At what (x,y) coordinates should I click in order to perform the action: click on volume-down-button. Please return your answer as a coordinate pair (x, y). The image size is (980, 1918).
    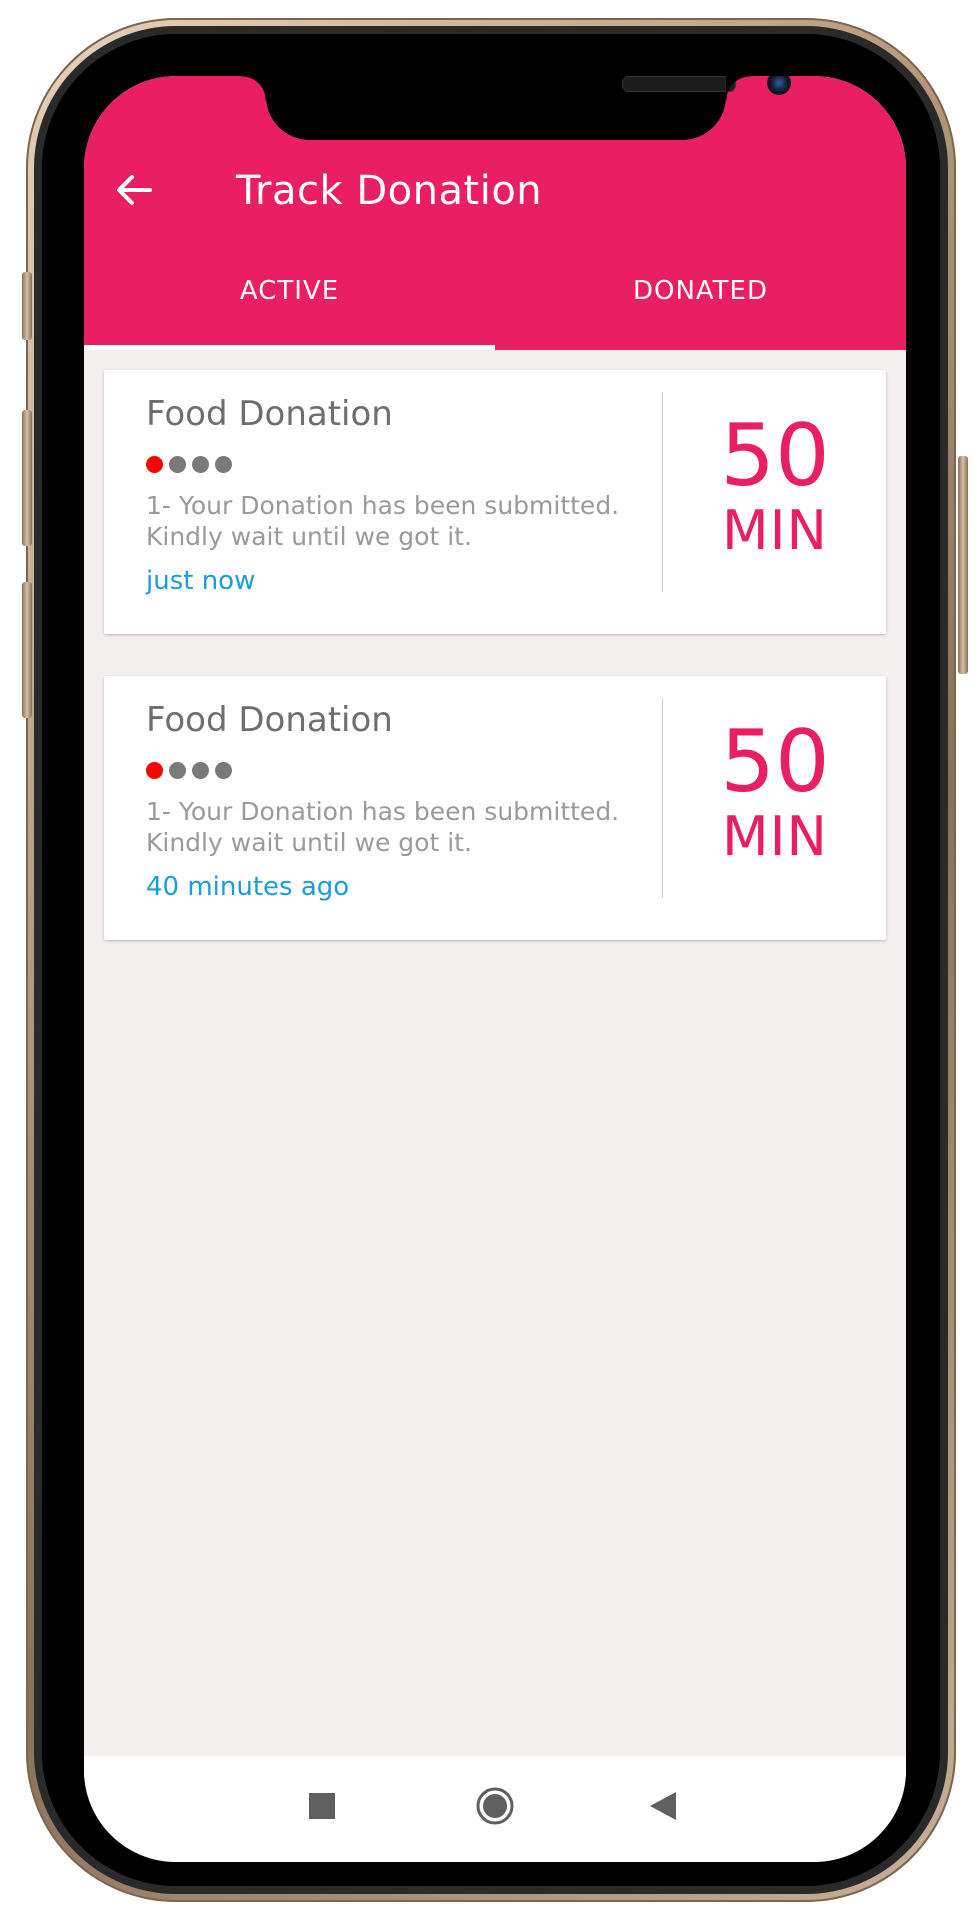
    Looking at the image, I should click on (27, 650).